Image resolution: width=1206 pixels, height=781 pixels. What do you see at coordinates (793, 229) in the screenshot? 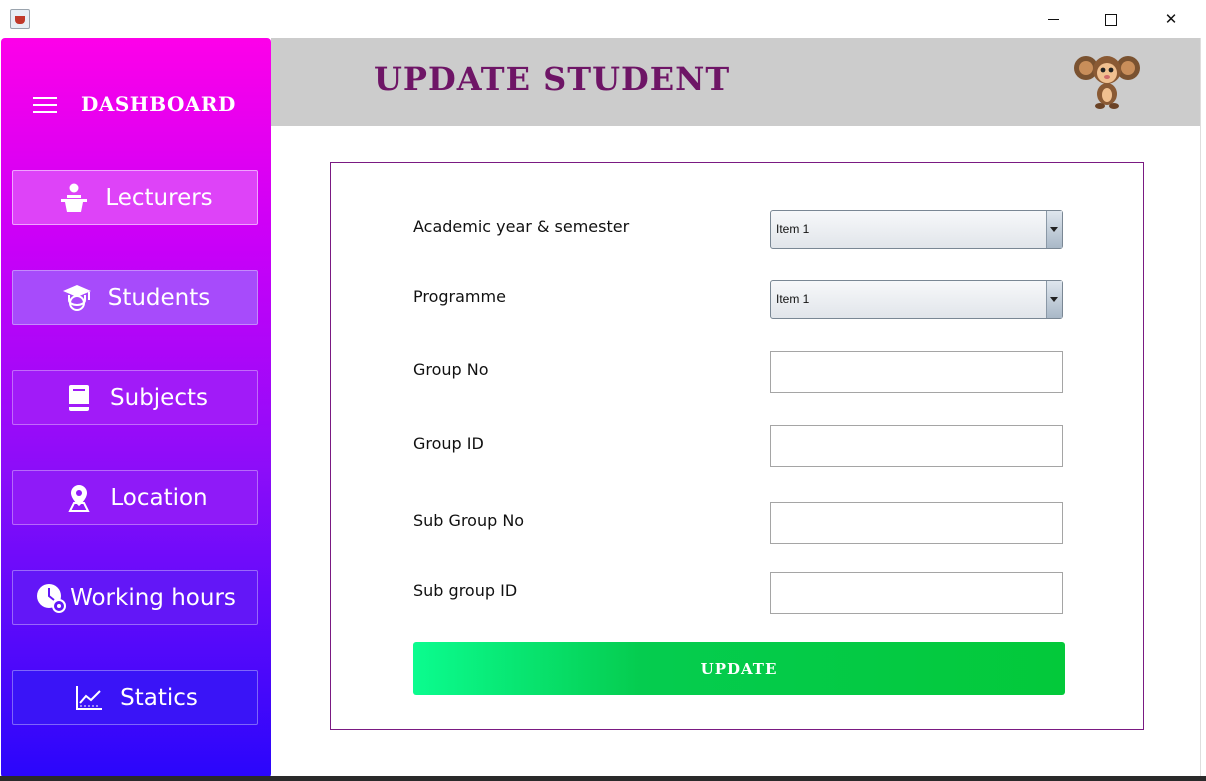
I see `academic-year-value: Item 1` at bounding box center [793, 229].